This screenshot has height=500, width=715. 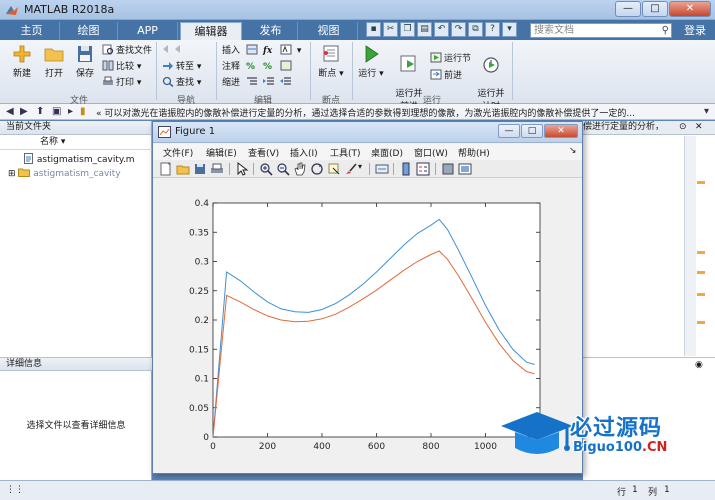 What do you see at coordinates (699, 127) in the screenshot?
I see `editor-close-icon: ✕` at bounding box center [699, 127].